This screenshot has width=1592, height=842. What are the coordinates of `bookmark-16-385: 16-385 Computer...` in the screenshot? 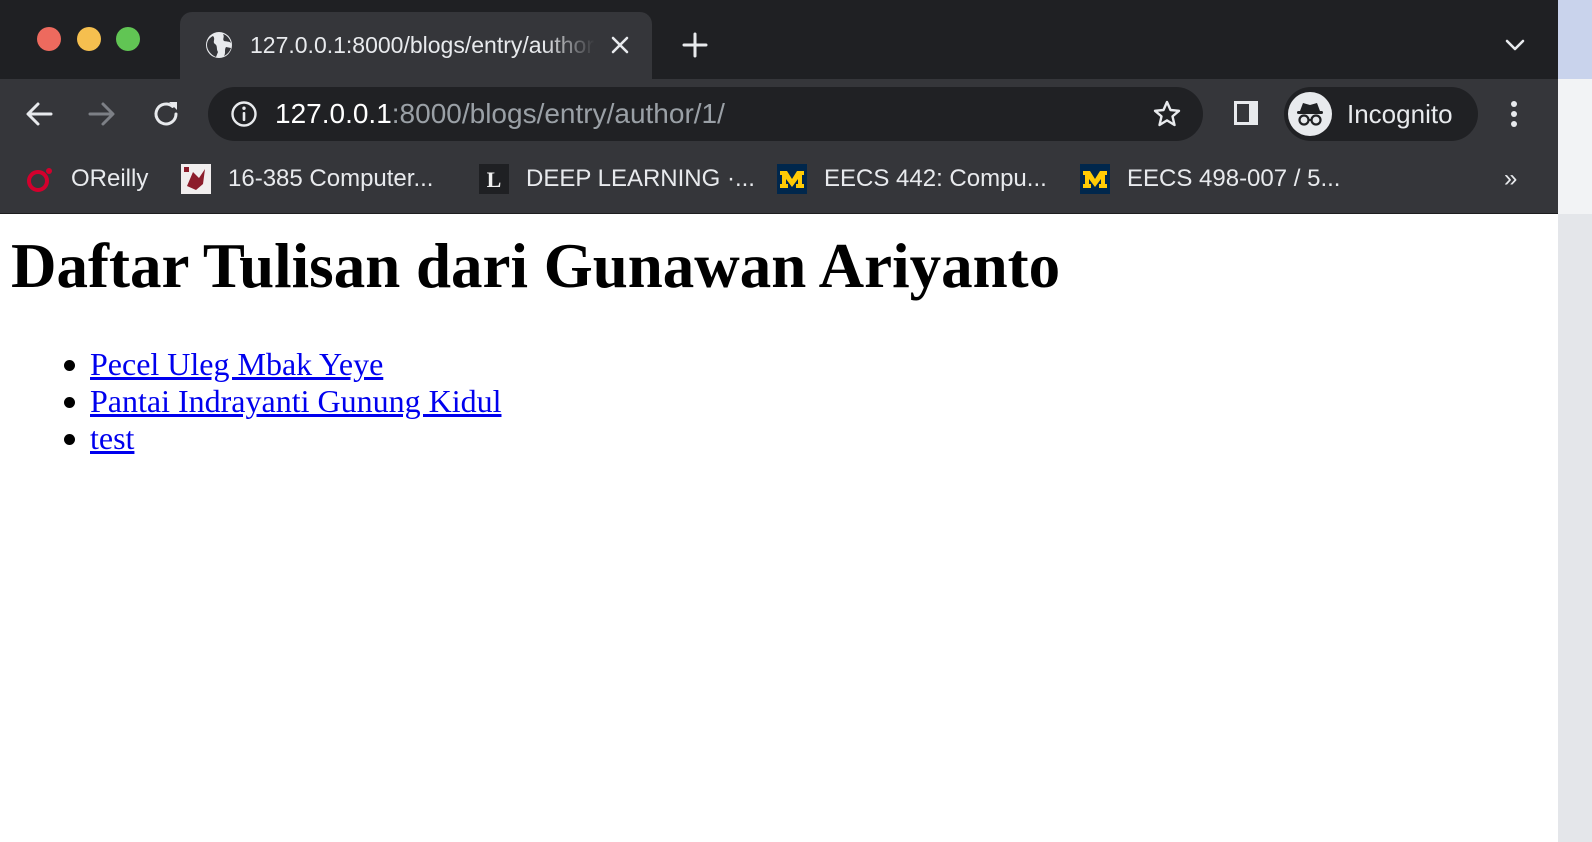 It's located at (307, 179).